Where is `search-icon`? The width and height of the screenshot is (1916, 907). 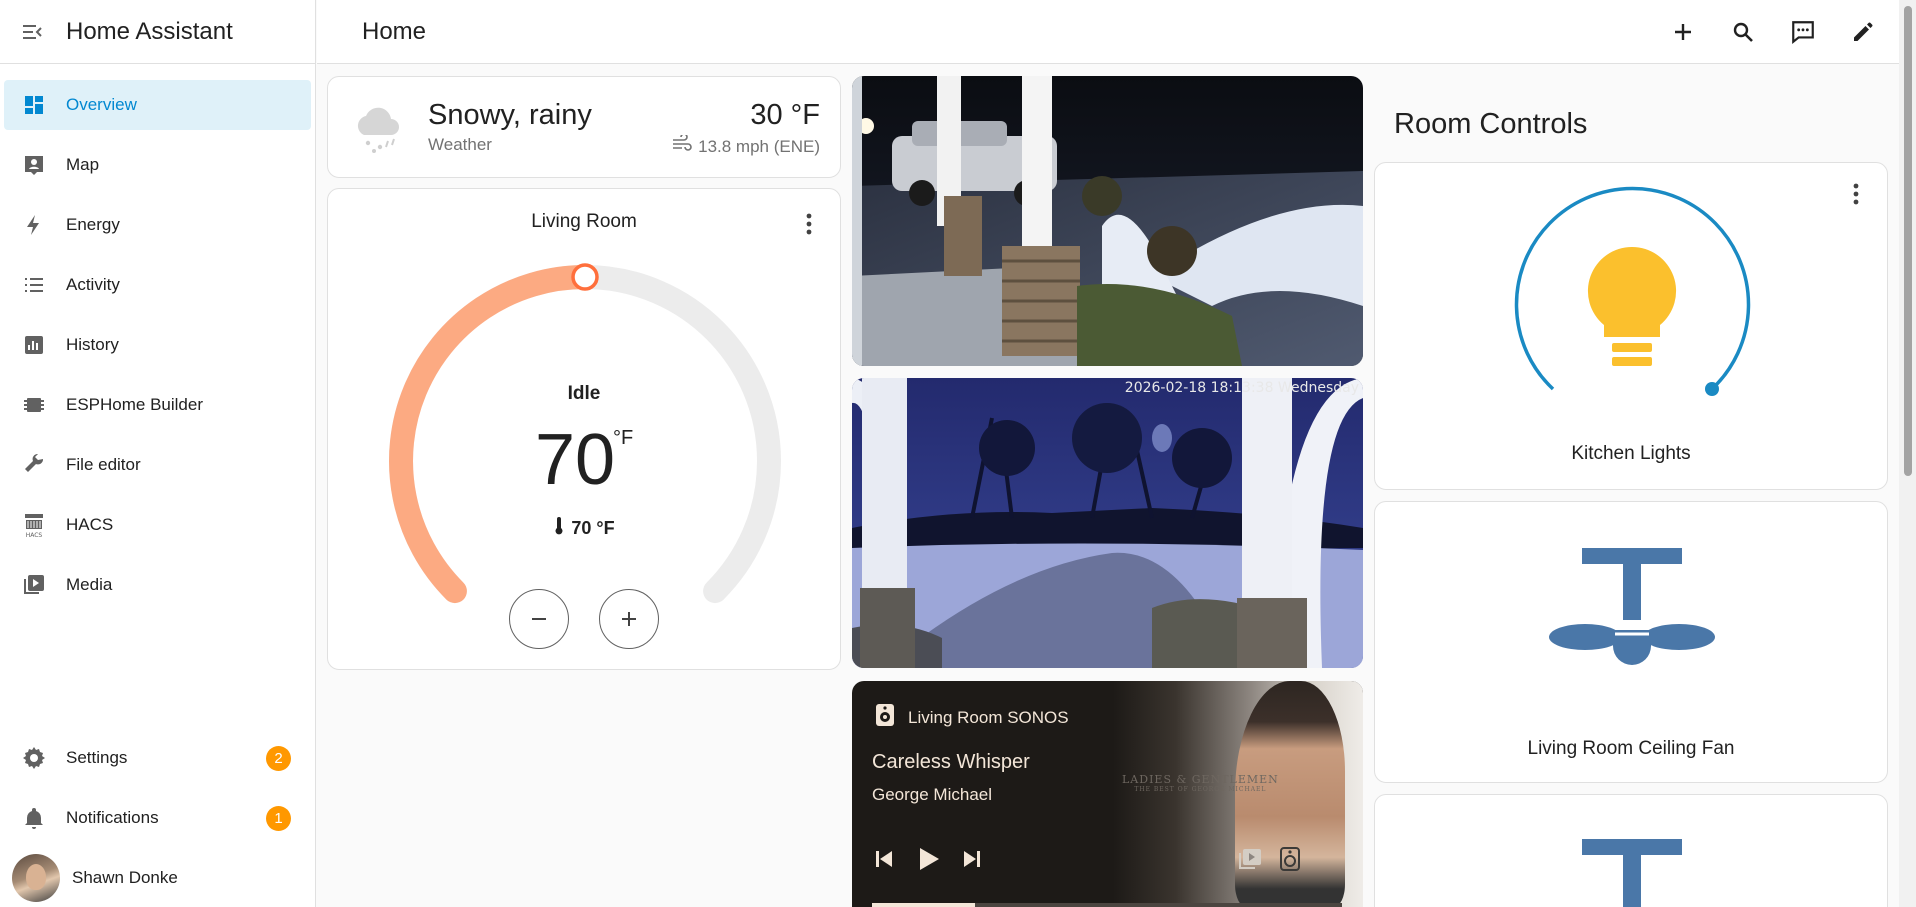
search-icon is located at coordinates (1743, 32).